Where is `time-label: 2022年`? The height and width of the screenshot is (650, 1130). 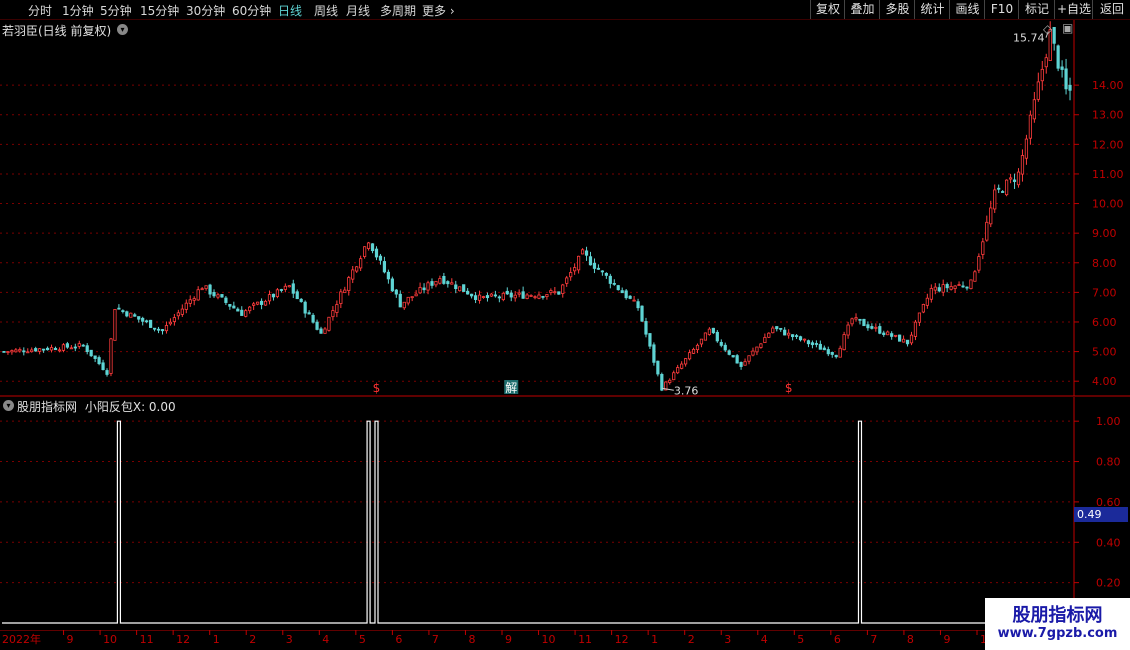 time-label: 2022年 is located at coordinates (21, 639).